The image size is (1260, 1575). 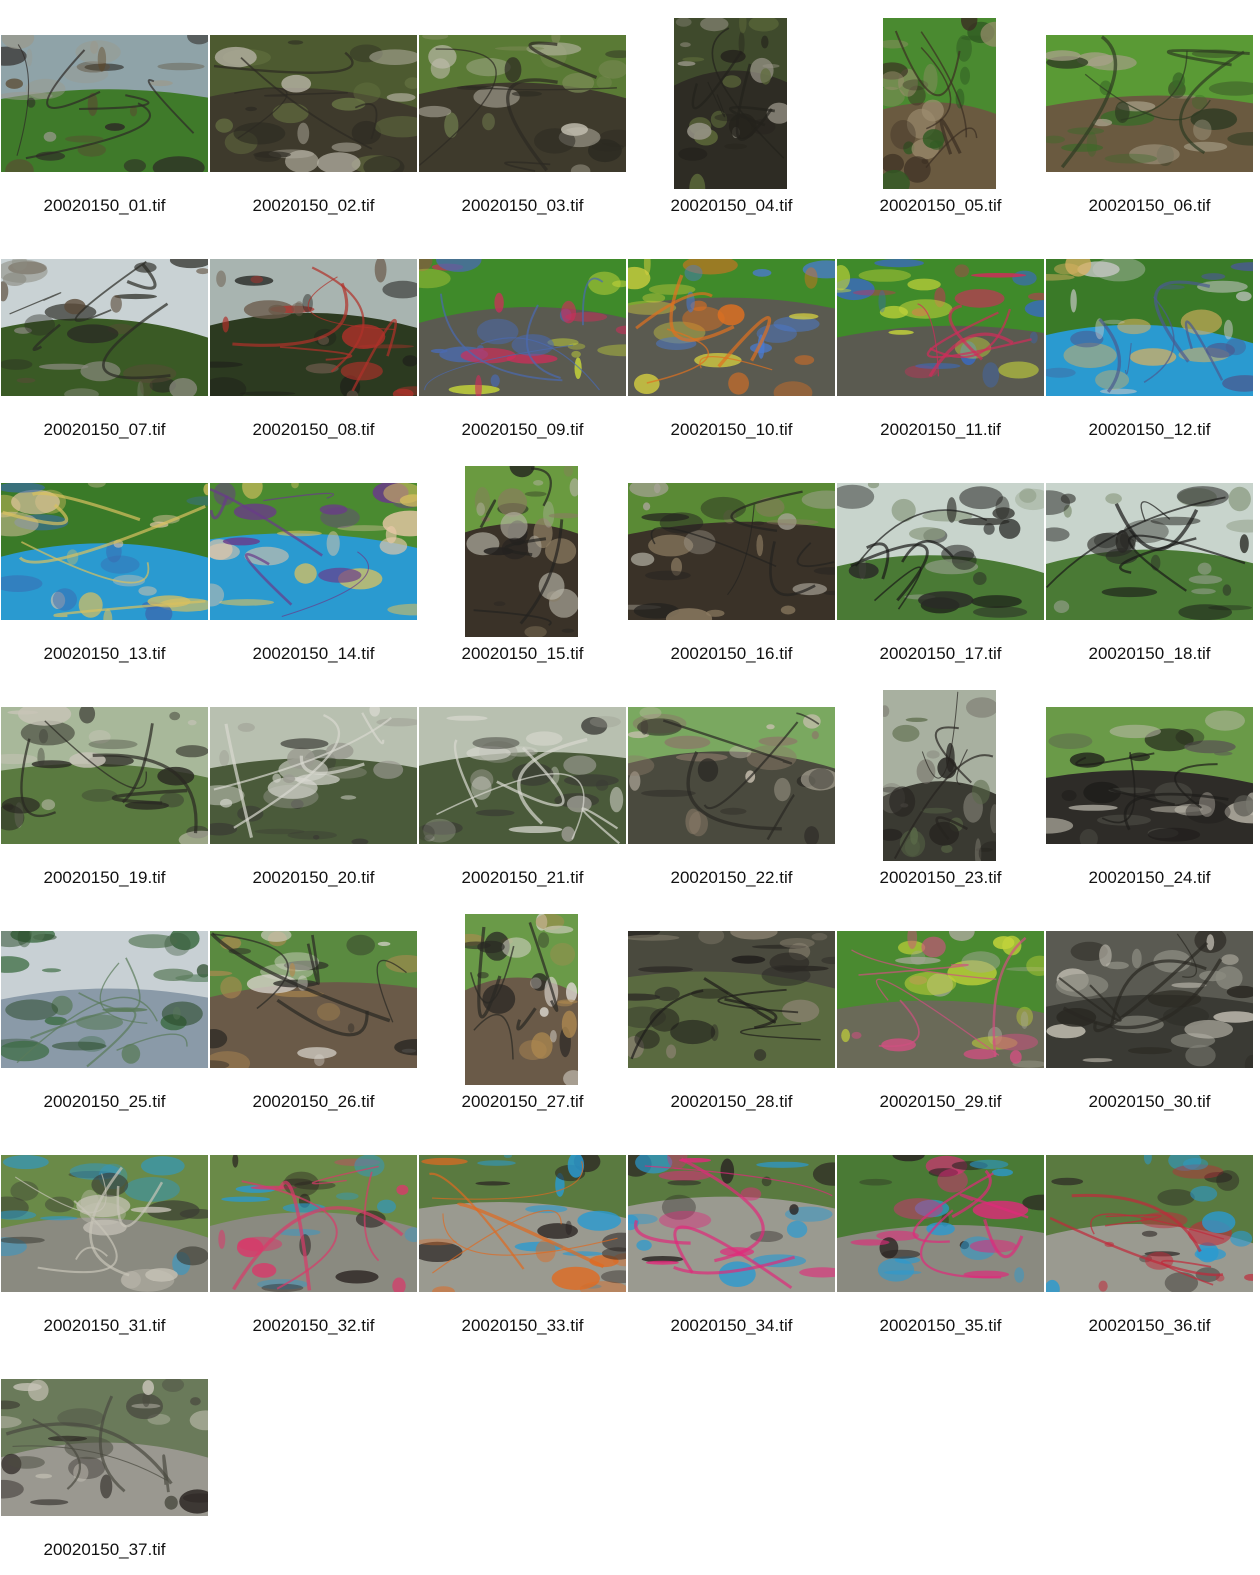 I want to click on thumbnail-filename: 20020150_03.tif, so click(x=522, y=205).